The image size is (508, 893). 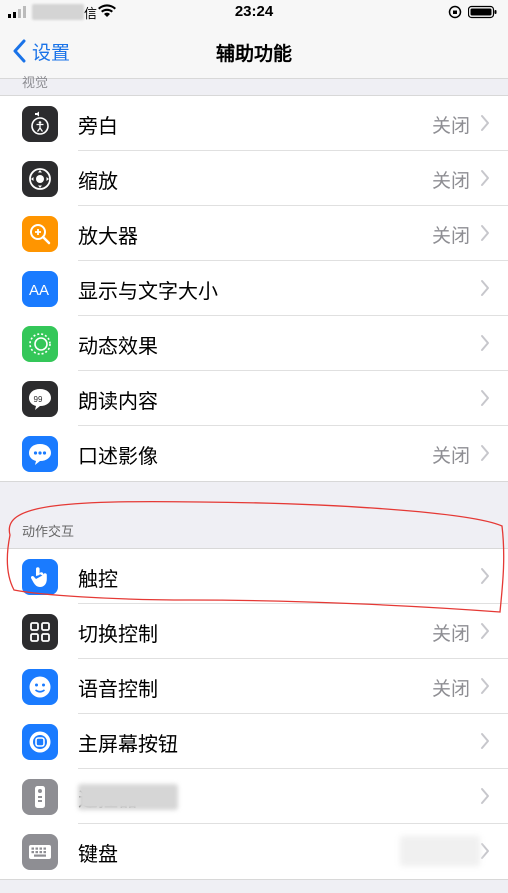 What do you see at coordinates (118, 689) in the screenshot?
I see `row-label: 语音控制` at bounding box center [118, 689].